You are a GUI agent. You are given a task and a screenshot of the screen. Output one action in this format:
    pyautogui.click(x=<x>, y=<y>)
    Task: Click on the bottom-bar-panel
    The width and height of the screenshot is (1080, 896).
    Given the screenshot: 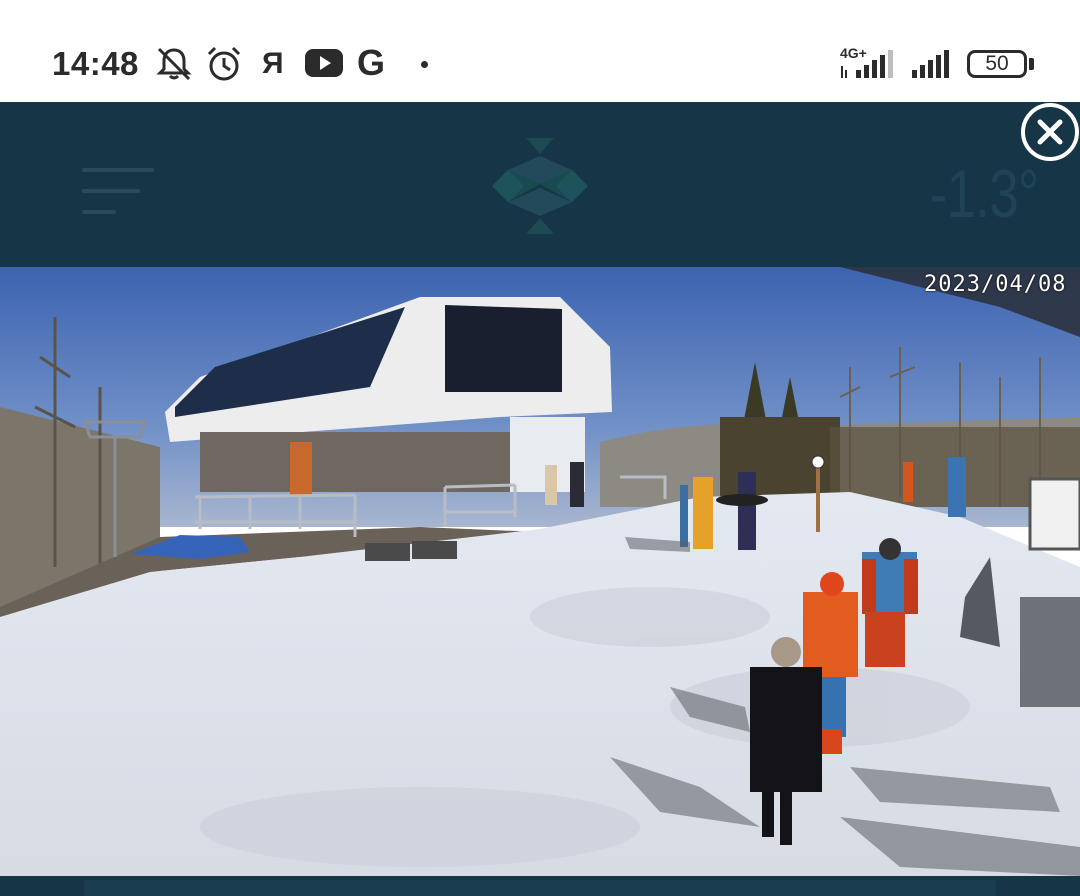 What is the action you would take?
    pyautogui.click(x=540, y=888)
    